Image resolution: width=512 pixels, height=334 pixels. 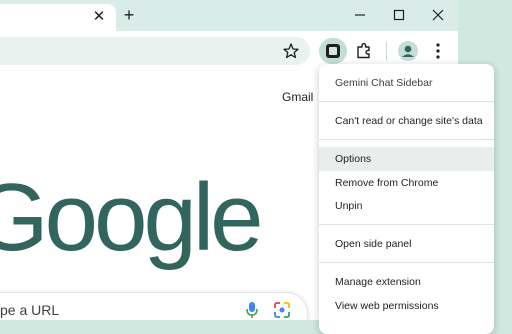 I want to click on active-tab: ✕, so click(x=58, y=17).